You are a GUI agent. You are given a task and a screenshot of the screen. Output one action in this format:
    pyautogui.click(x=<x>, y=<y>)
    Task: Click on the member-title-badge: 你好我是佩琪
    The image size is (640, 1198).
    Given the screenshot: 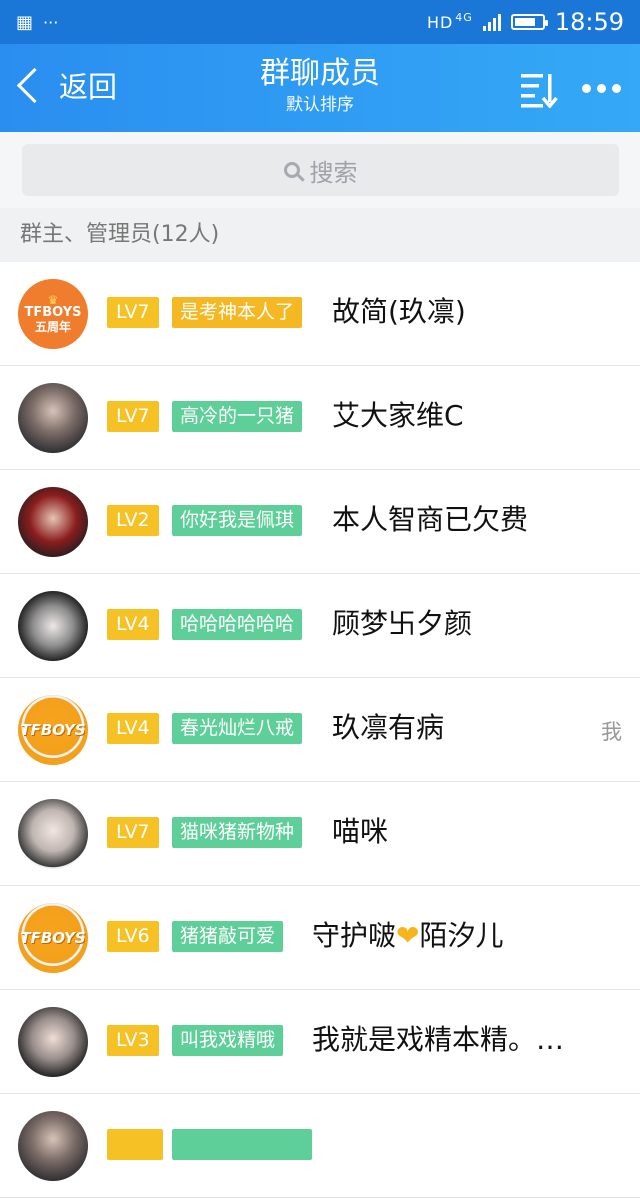 What is the action you would take?
    pyautogui.click(x=237, y=520)
    